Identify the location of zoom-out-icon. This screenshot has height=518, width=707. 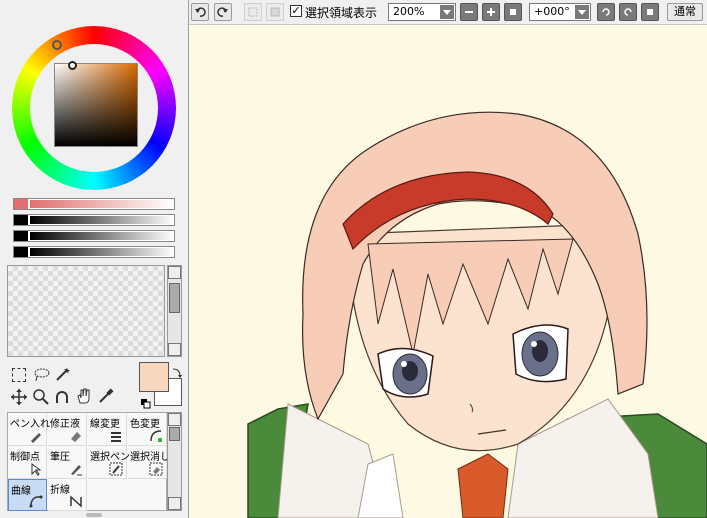
(469, 12).